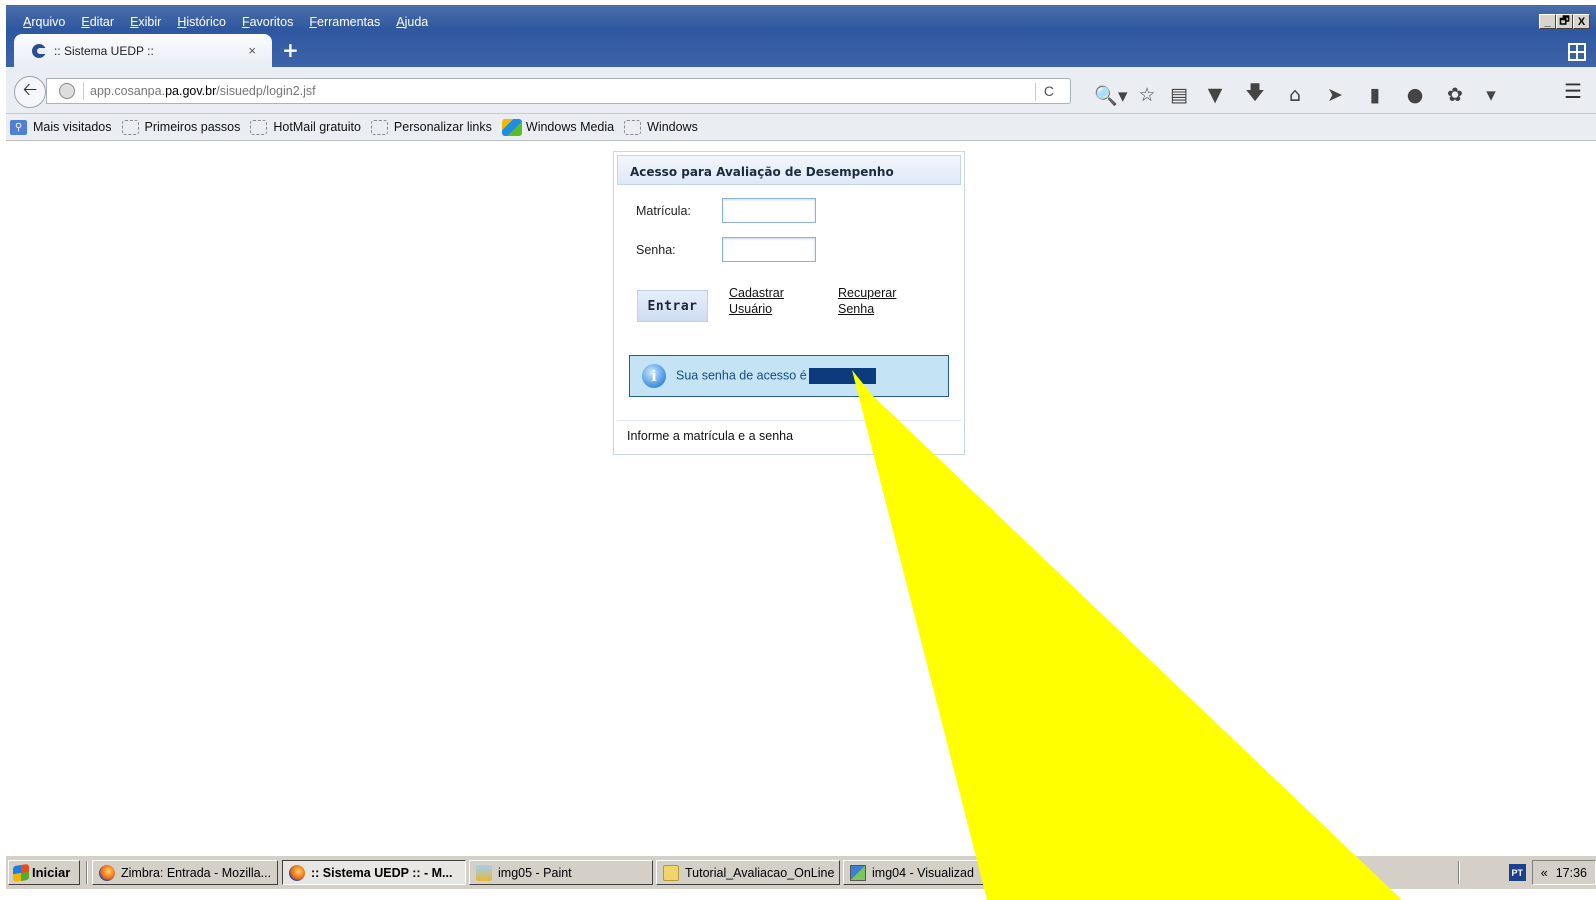  I want to click on bookmark-primeiros-passos: Primeiros passos, so click(181, 127).